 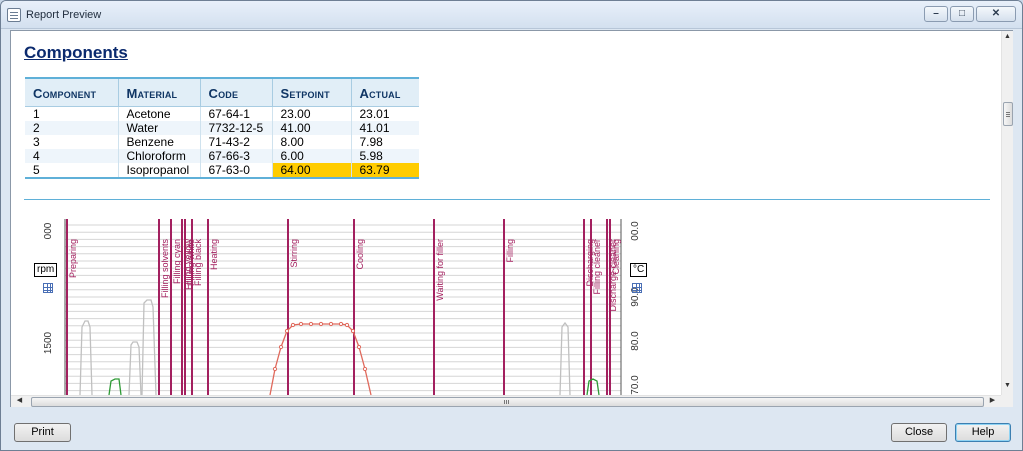 What do you see at coordinates (19, 401) in the screenshot?
I see `scroll-left-arrow-icon: ◀` at bounding box center [19, 401].